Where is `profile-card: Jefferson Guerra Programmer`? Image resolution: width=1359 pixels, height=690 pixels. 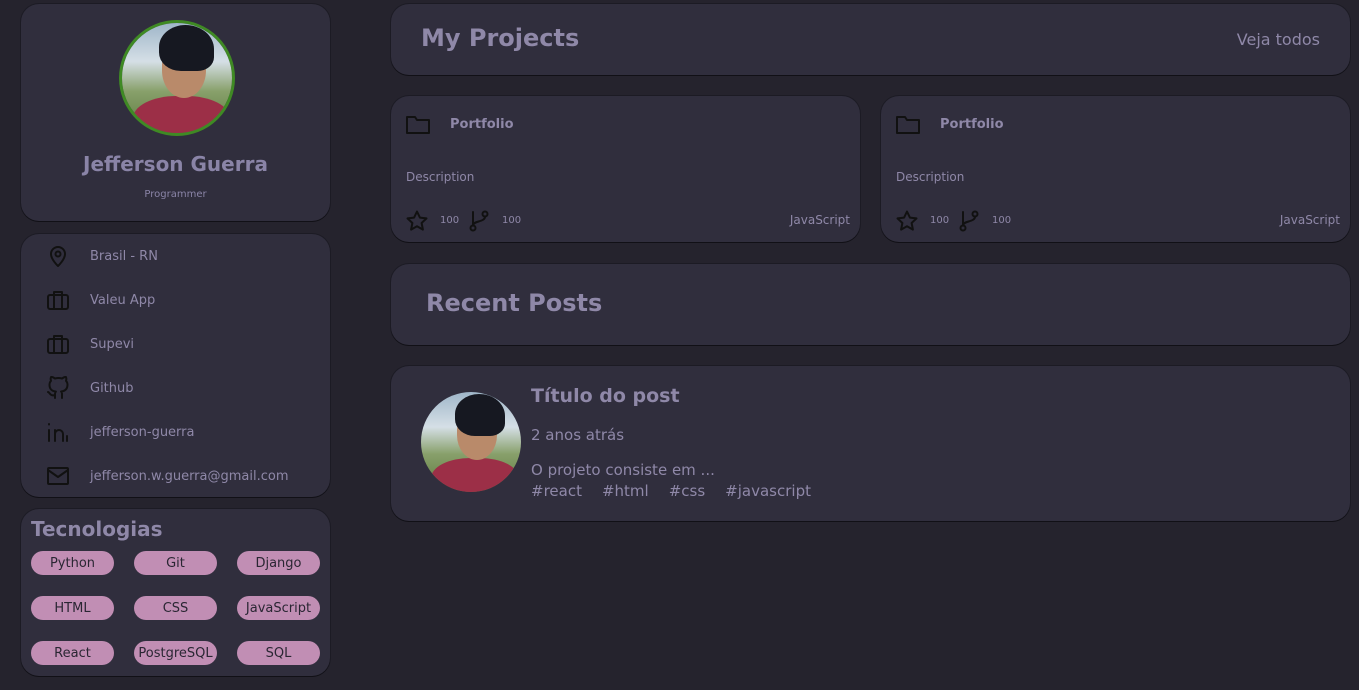
profile-card: Jefferson Guerra Programmer is located at coordinates (175, 112).